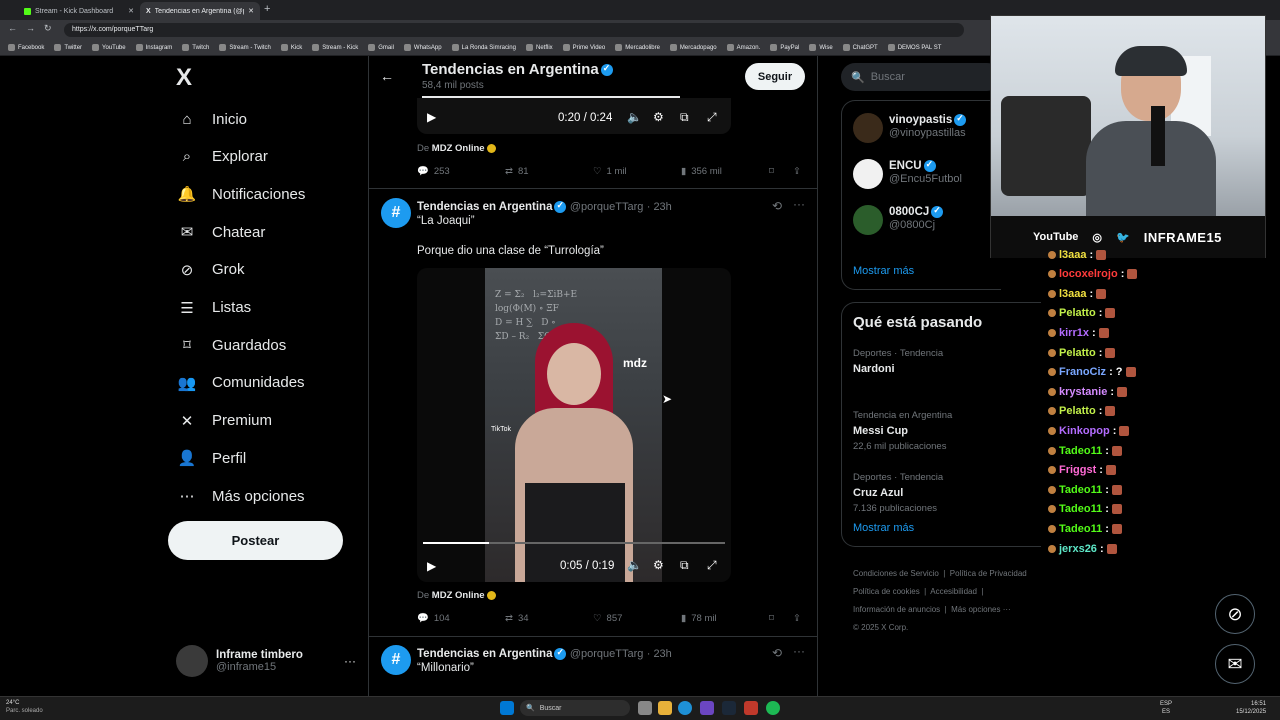 The image size is (1280, 720). What do you see at coordinates (26, 47) in the screenshot?
I see `bookmark-item: Facebook` at bounding box center [26, 47].